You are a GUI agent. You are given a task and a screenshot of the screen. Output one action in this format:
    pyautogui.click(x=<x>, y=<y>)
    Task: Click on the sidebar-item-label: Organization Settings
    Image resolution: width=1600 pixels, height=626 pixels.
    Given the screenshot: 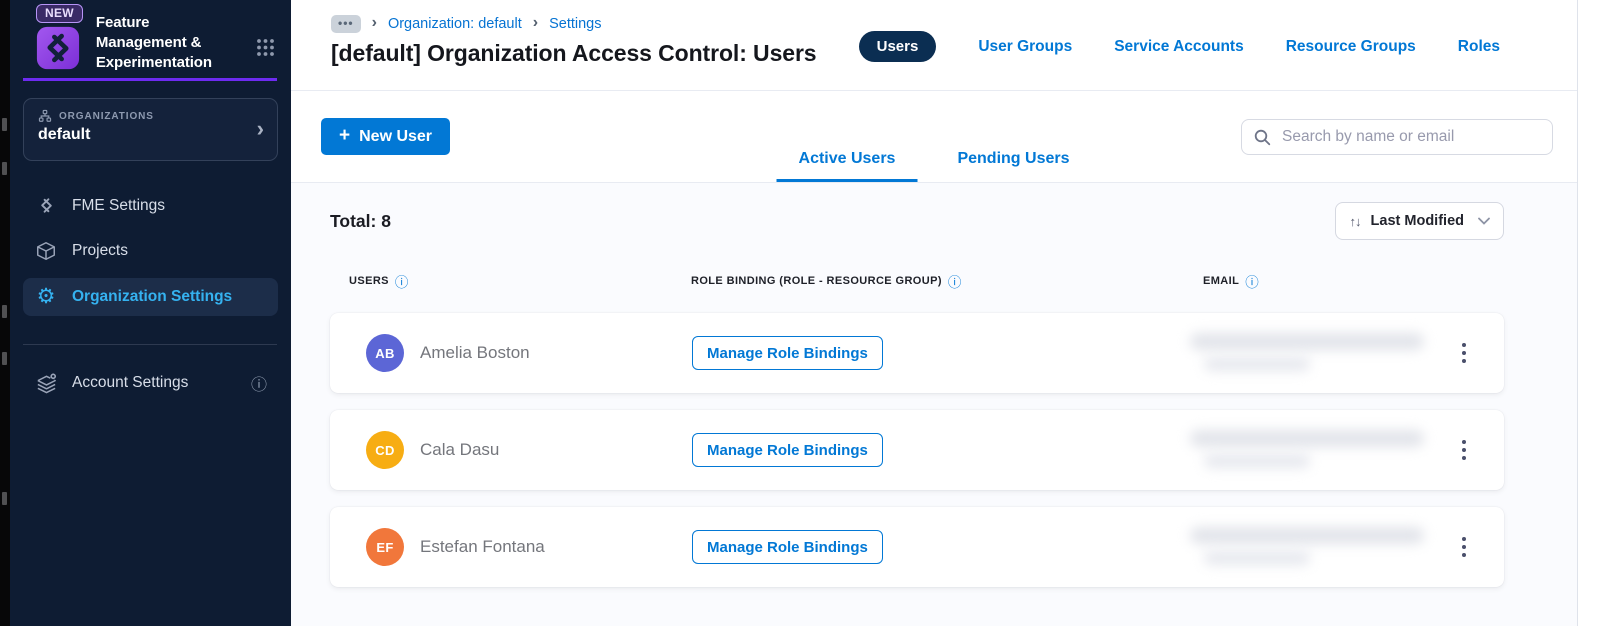 What is the action you would take?
    pyautogui.click(x=152, y=297)
    